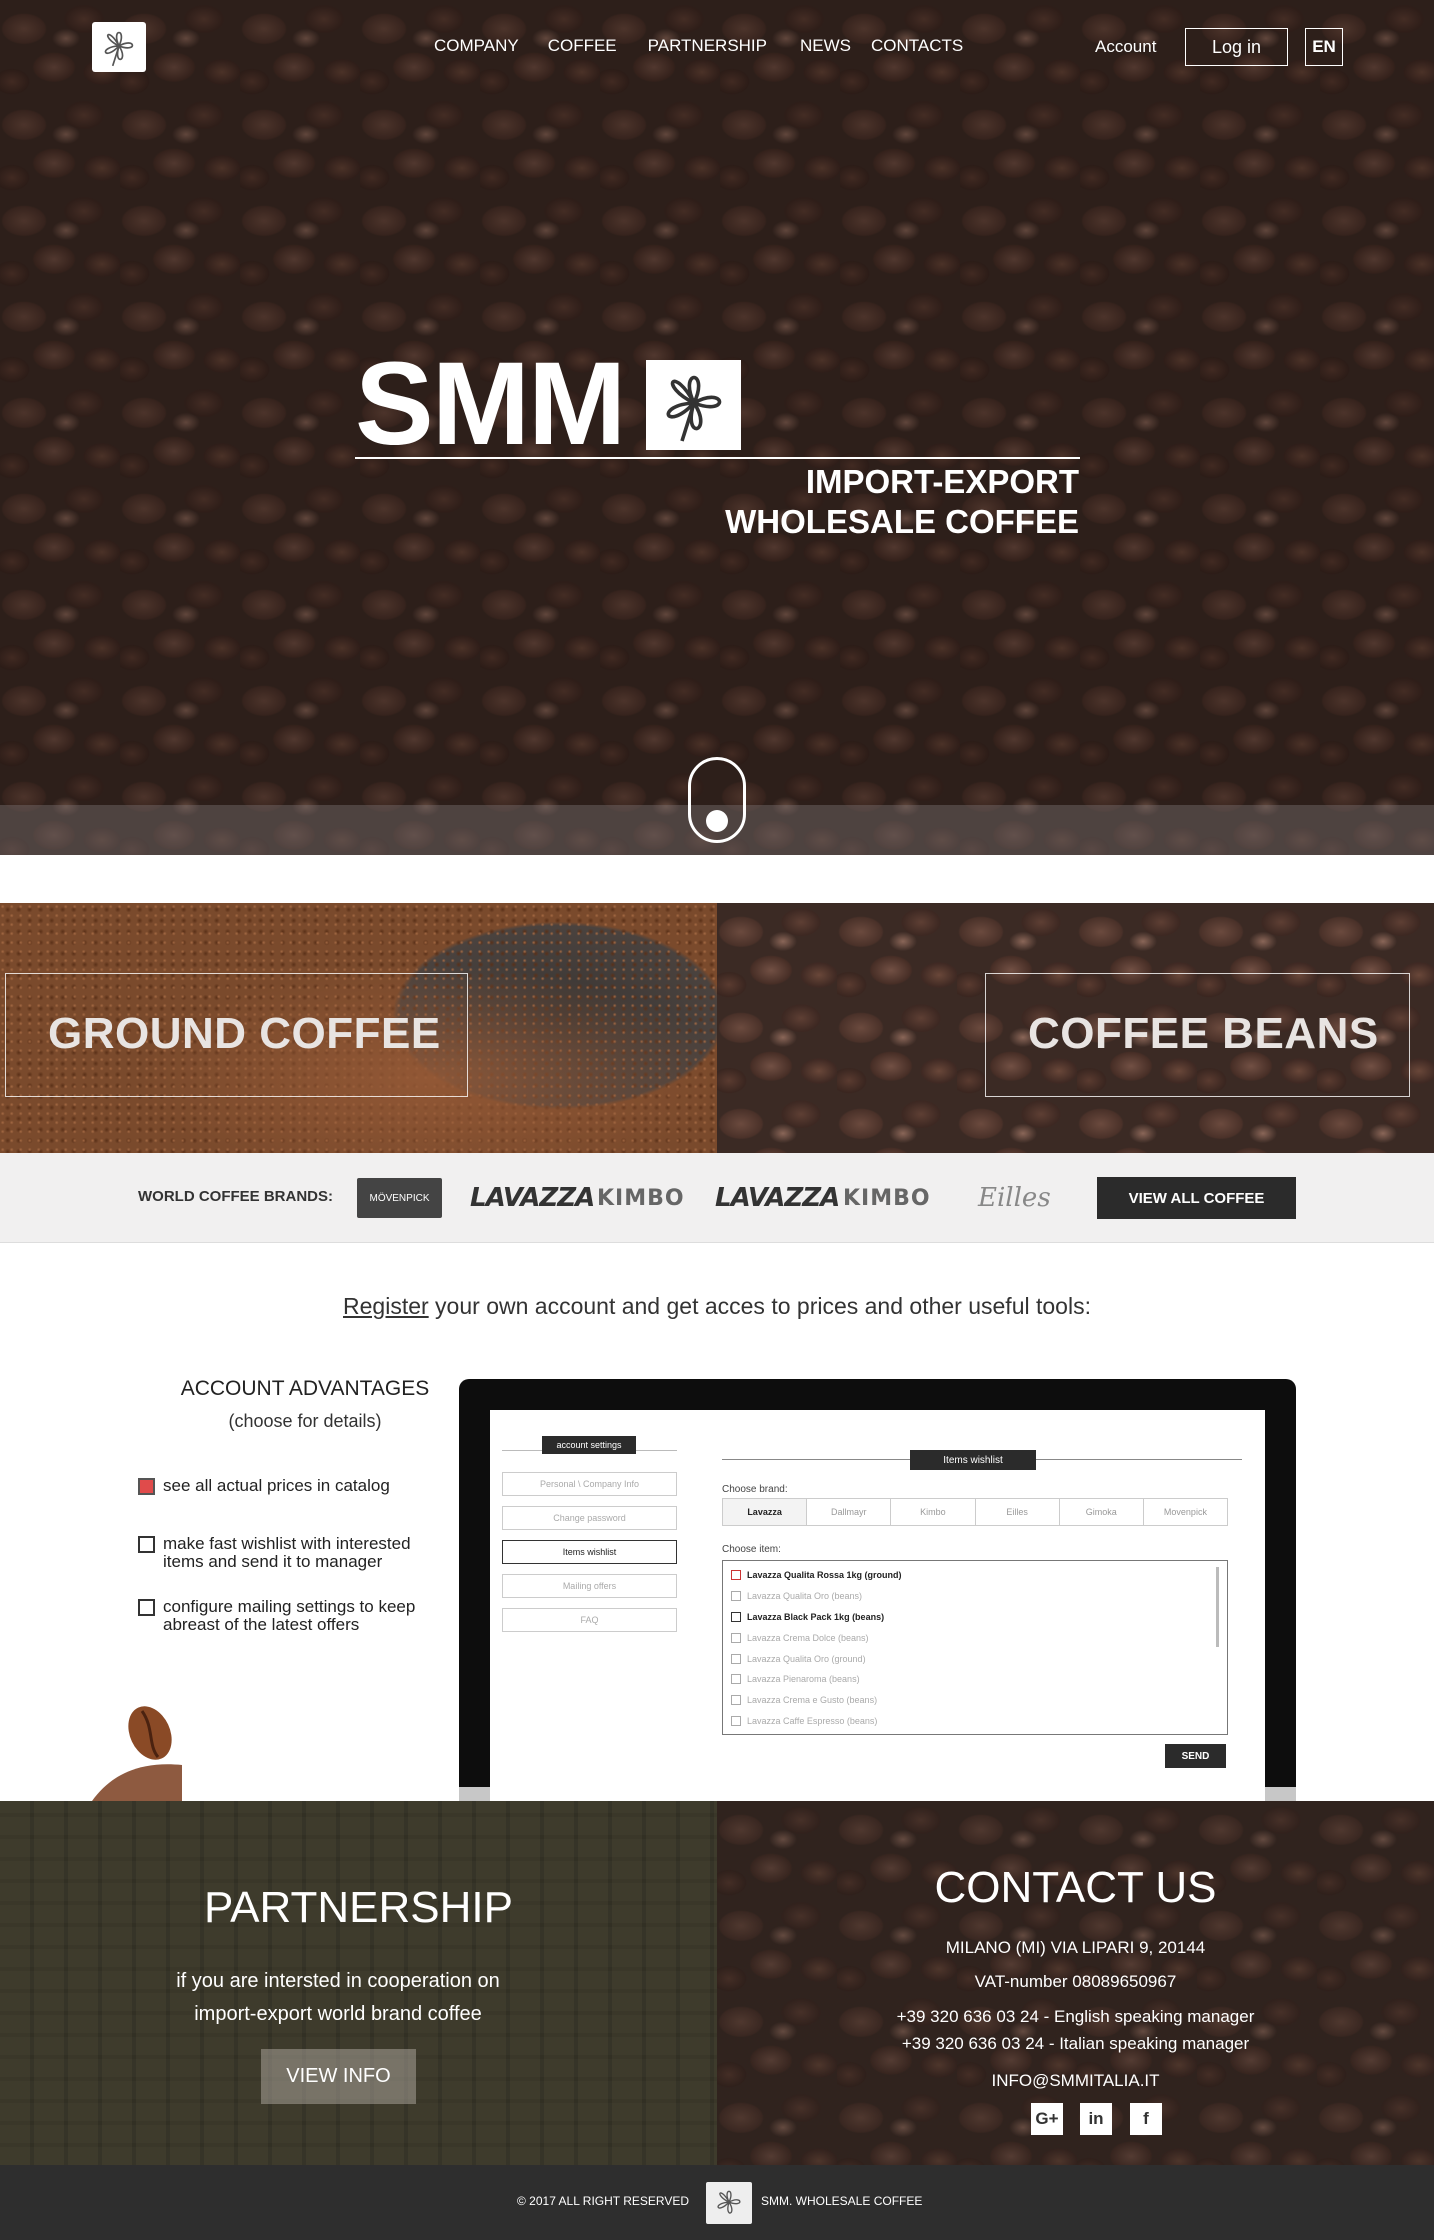 The height and width of the screenshot is (2240, 1434). Describe the element at coordinates (1185, 1512) in the screenshot. I see `brand-tab: Movenpick` at that location.